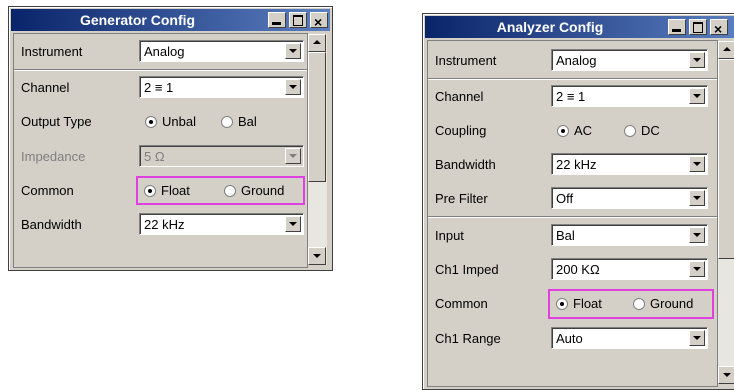  I want to click on coupling-dc-radio: DC, so click(642, 130).